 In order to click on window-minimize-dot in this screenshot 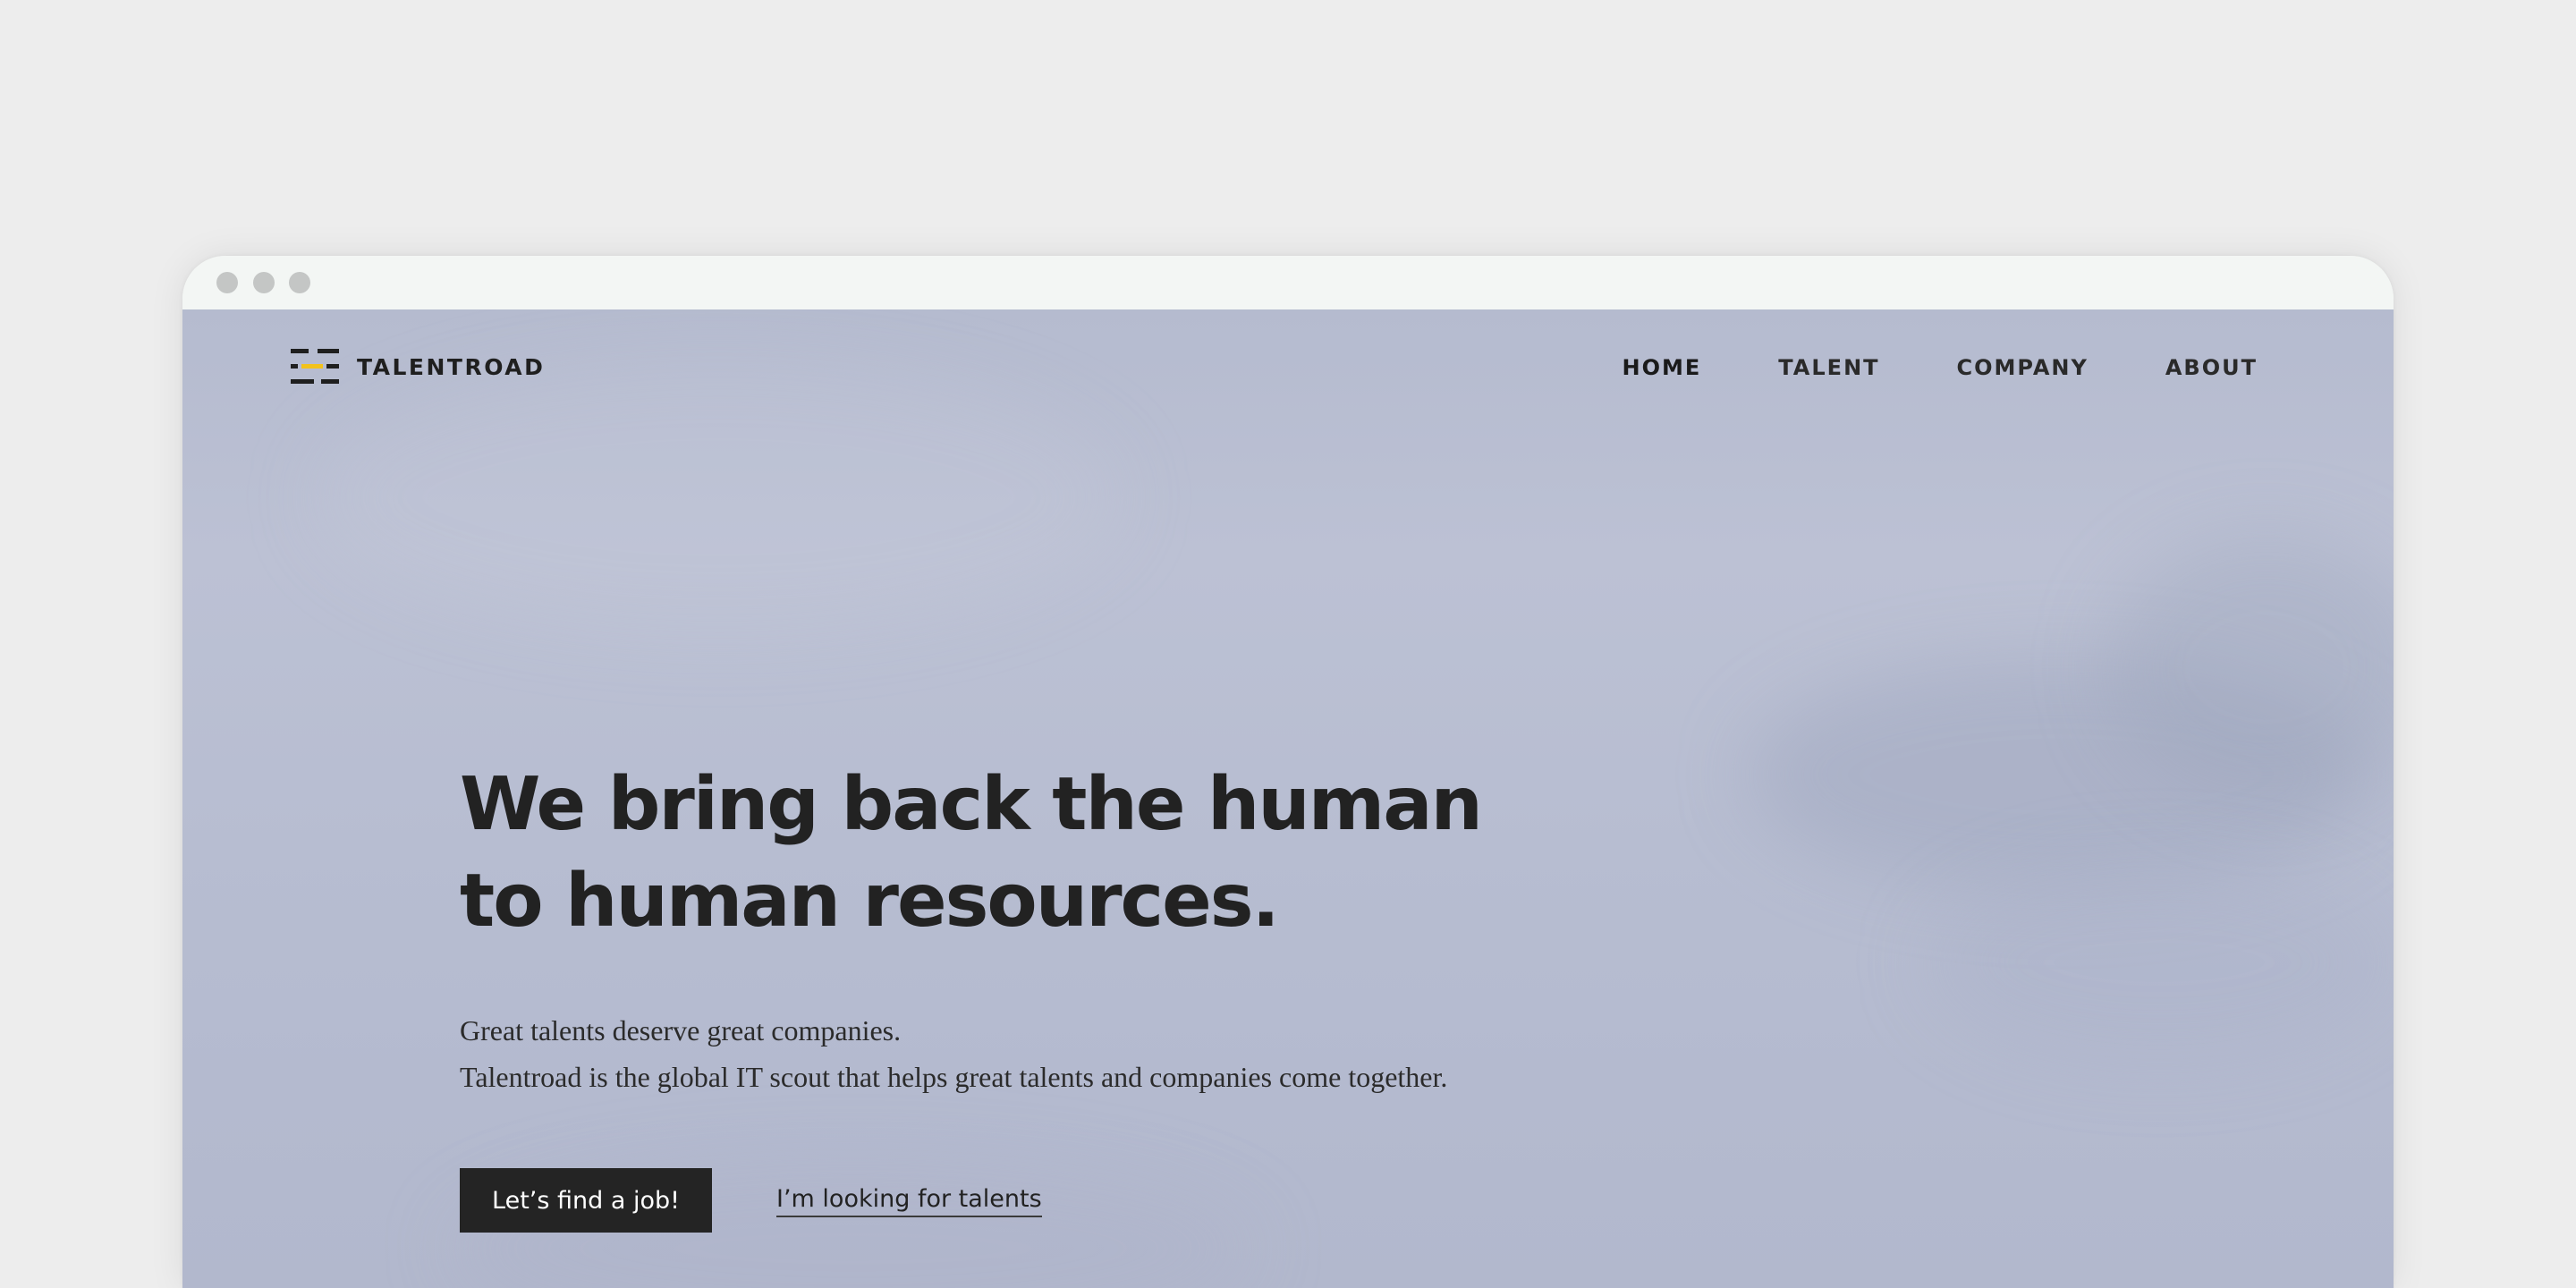, I will do `click(264, 282)`.